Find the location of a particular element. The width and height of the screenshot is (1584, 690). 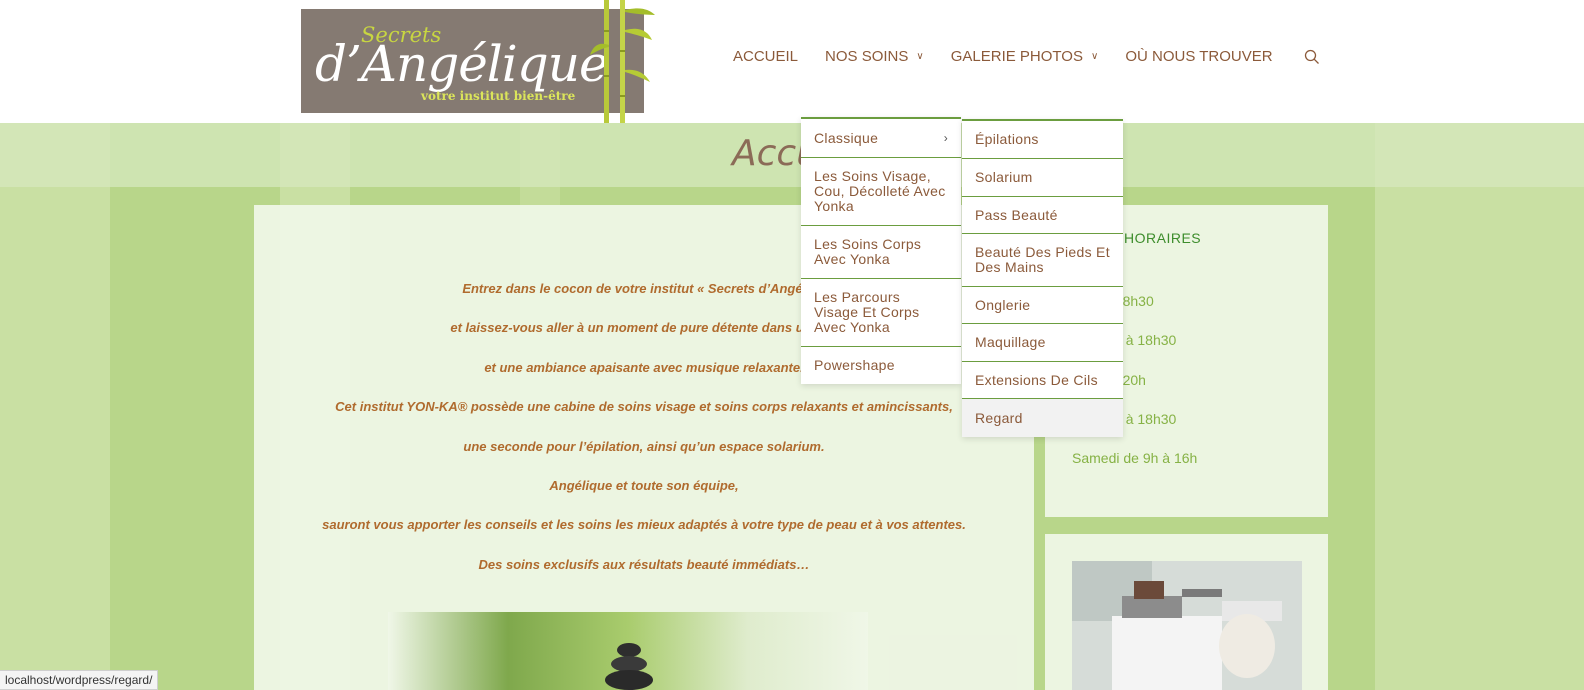

submenu-item-onglerie: Onglerie is located at coordinates (1042, 305).